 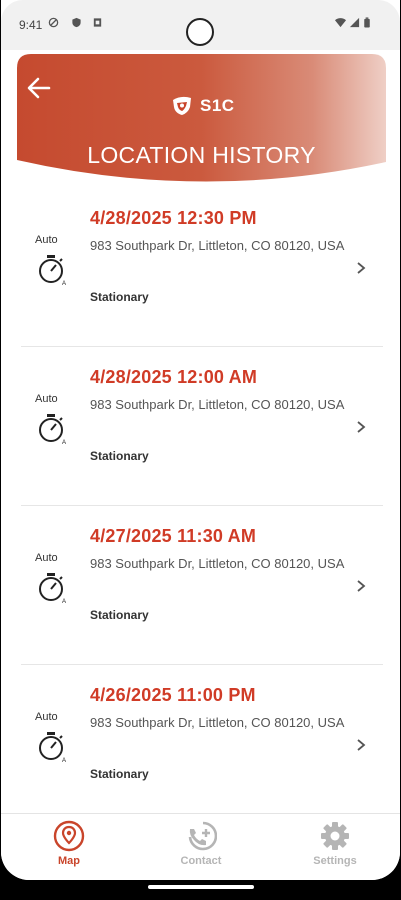 What do you see at coordinates (97, 22) in the screenshot?
I see `sim-icon` at bounding box center [97, 22].